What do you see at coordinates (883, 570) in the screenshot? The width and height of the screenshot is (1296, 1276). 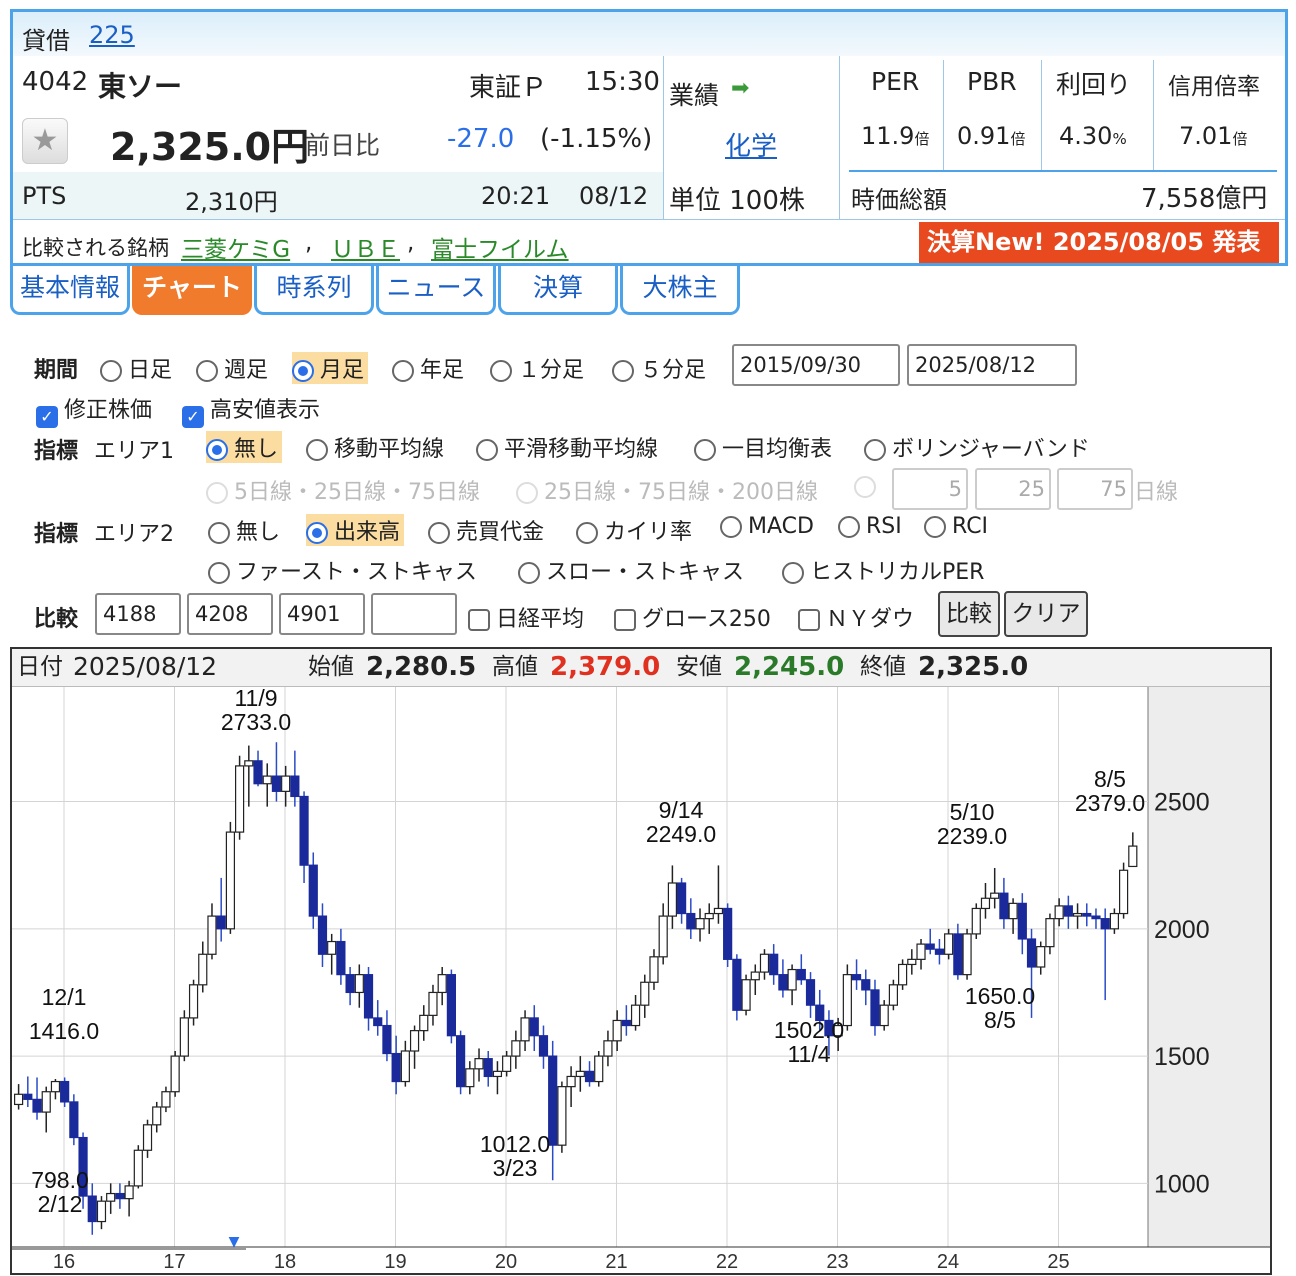 I see `area2-hist-per: ヒストリカルPER` at bounding box center [883, 570].